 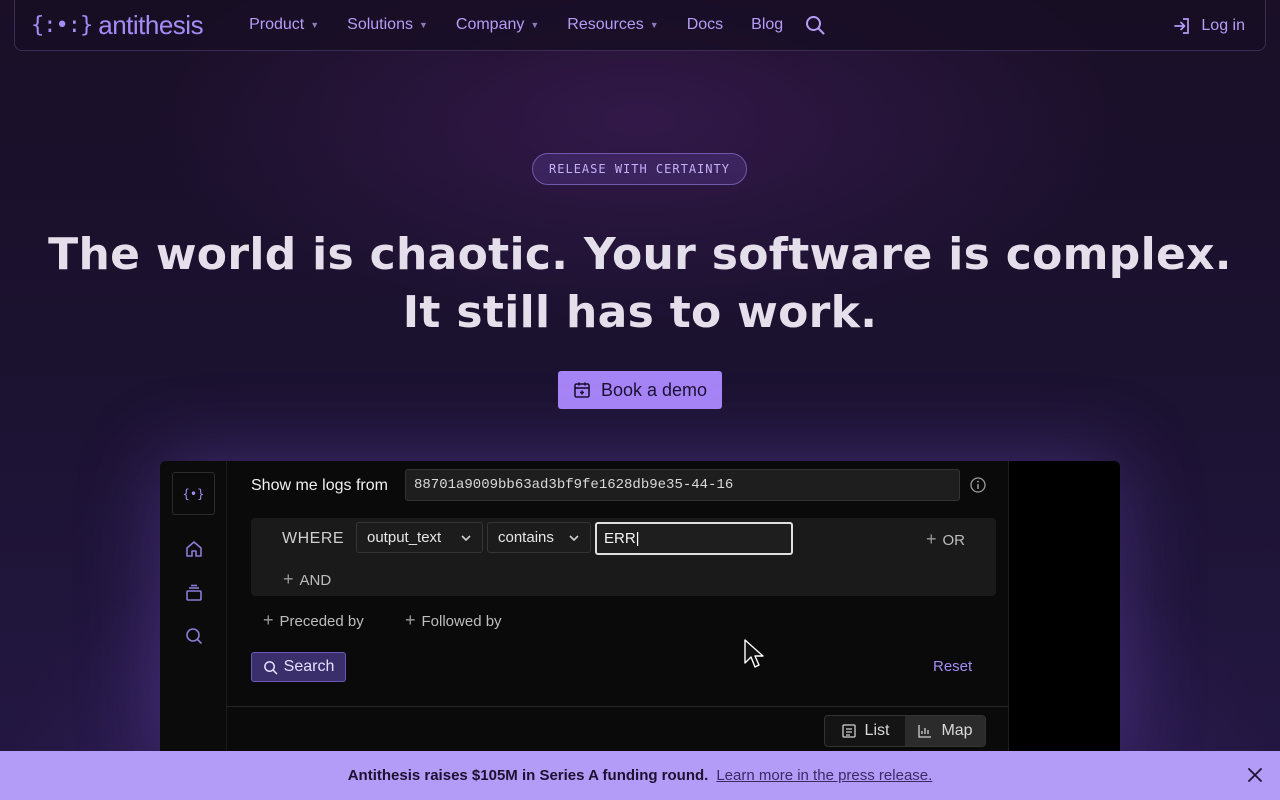 I want to click on followed-by-button: + Followed by, so click(x=453, y=620).